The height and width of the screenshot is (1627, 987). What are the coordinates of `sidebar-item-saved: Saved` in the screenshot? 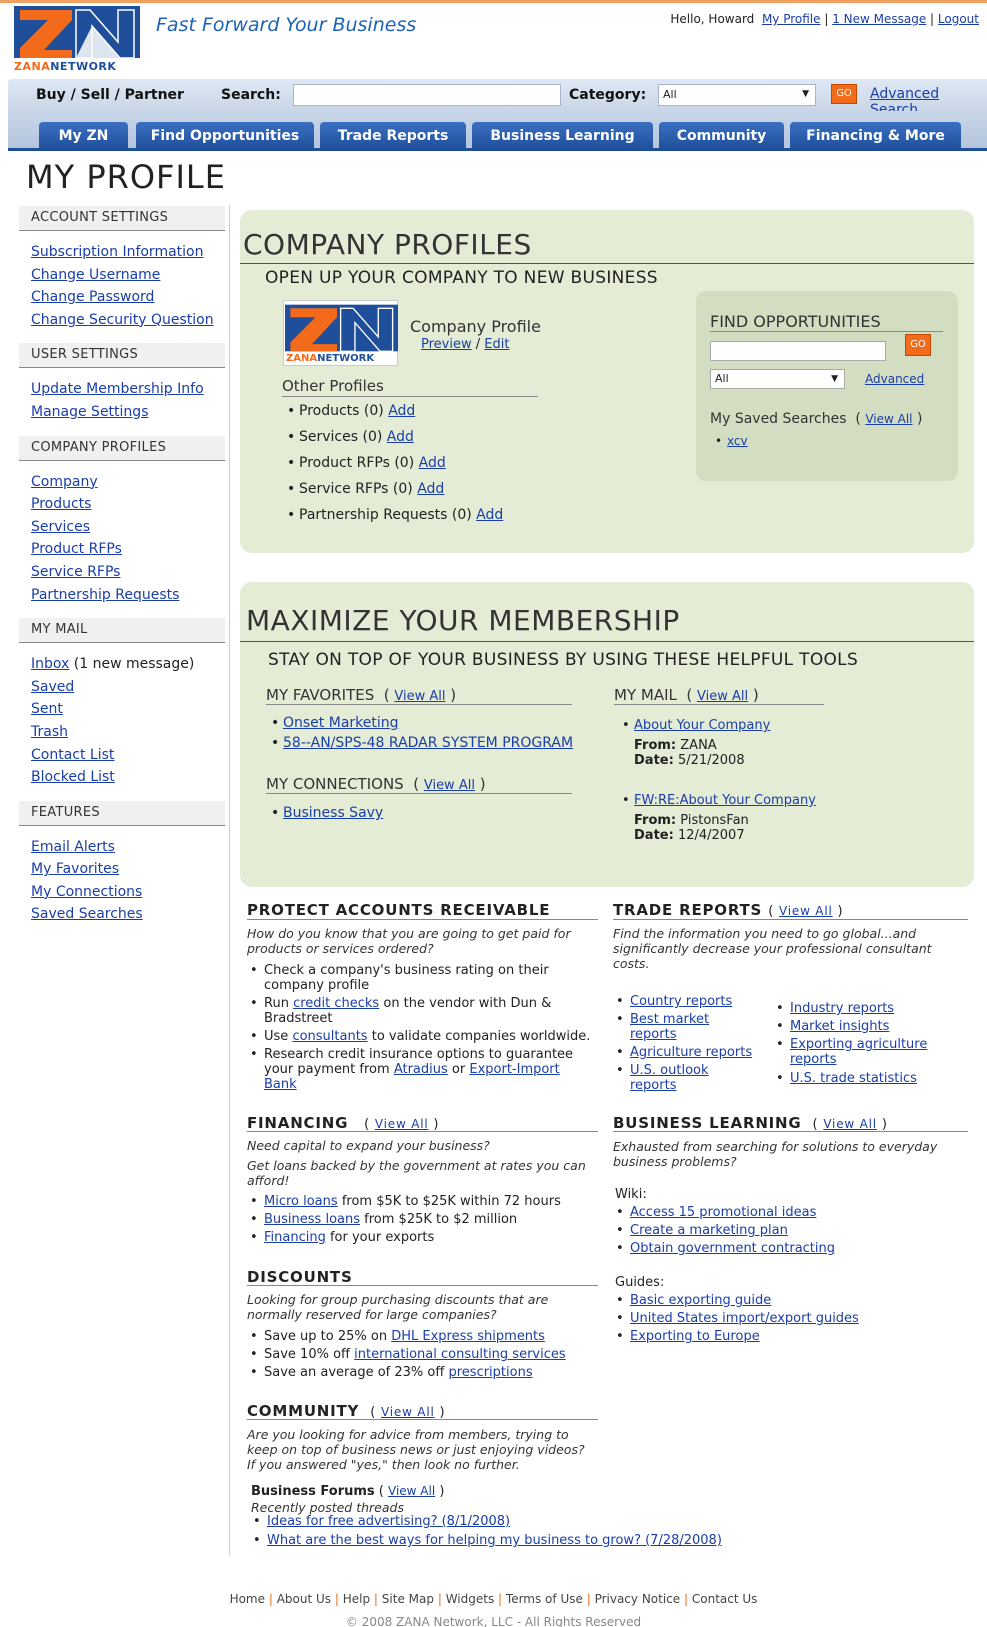 It's located at (52, 687).